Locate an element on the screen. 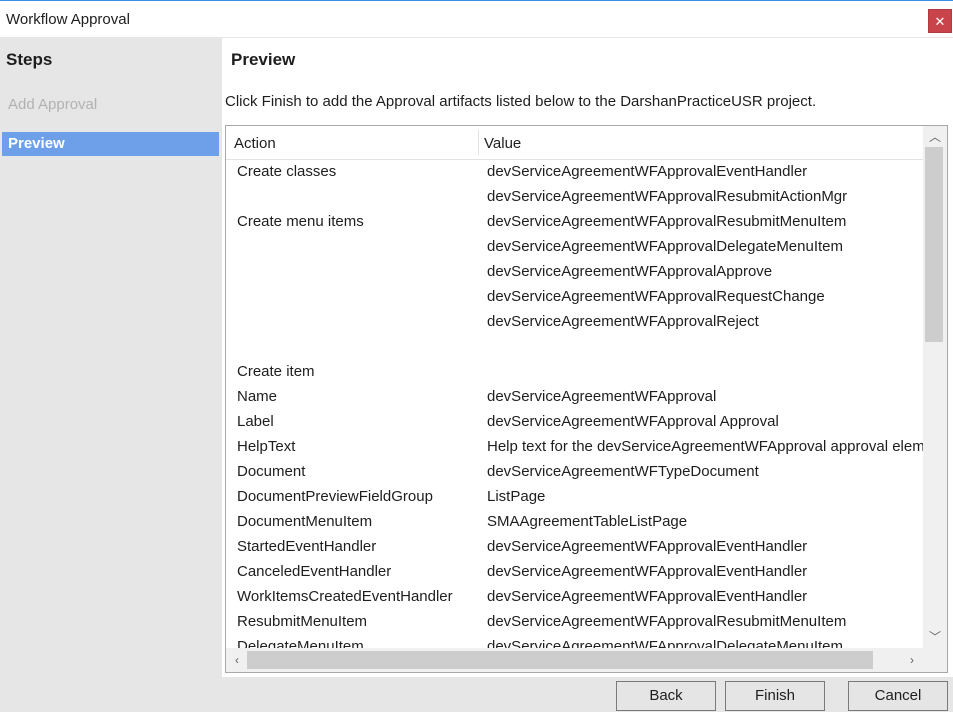  cell-action: CanceledEventHandler is located at coordinates (314, 571).